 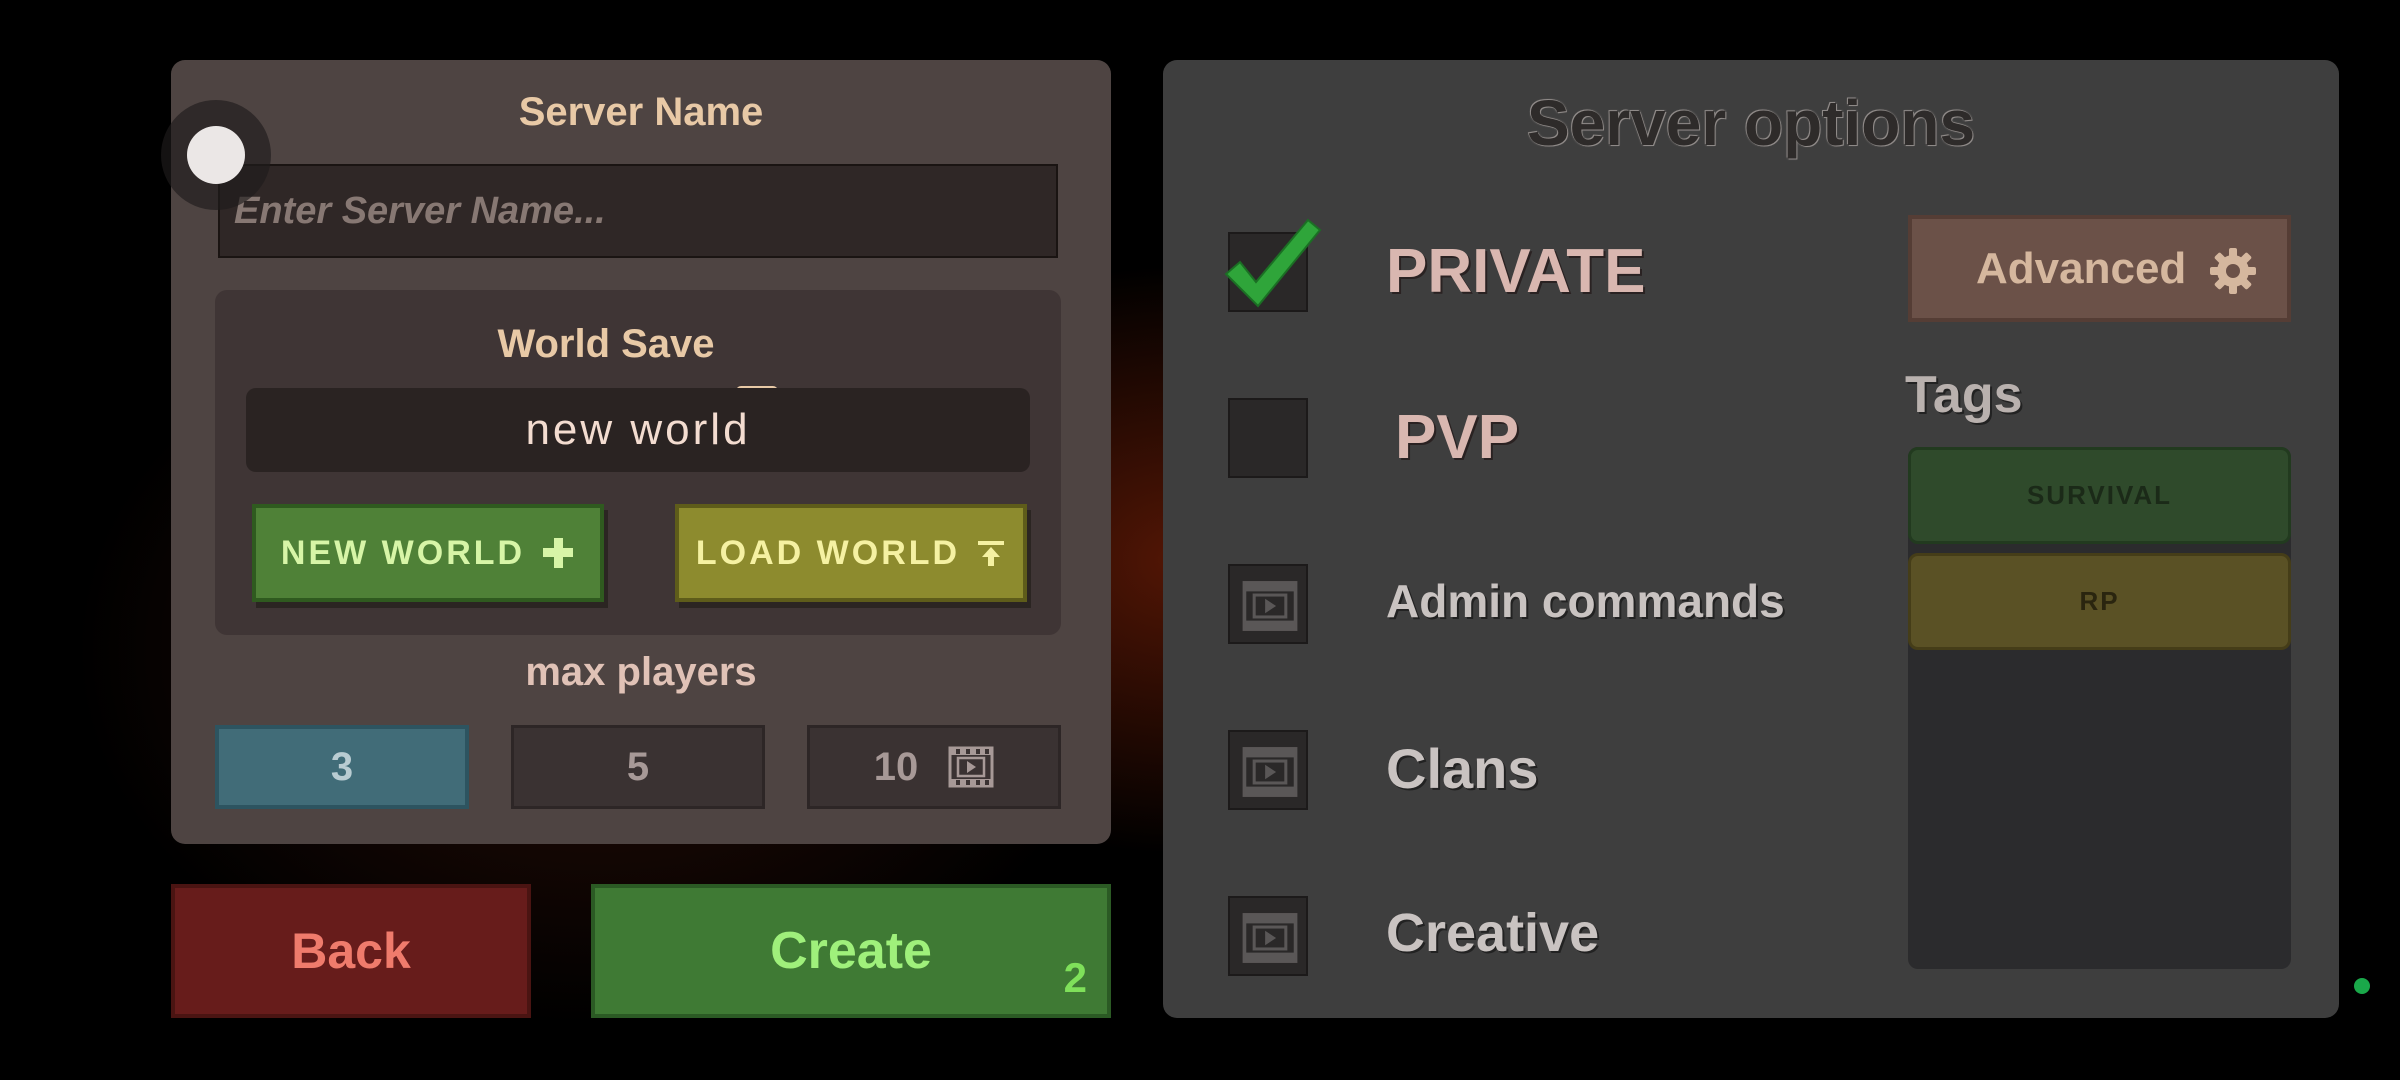 What do you see at coordinates (1751, 123) in the screenshot?
I see `server-options-title: Server options` at bounding box center [1751, 123].